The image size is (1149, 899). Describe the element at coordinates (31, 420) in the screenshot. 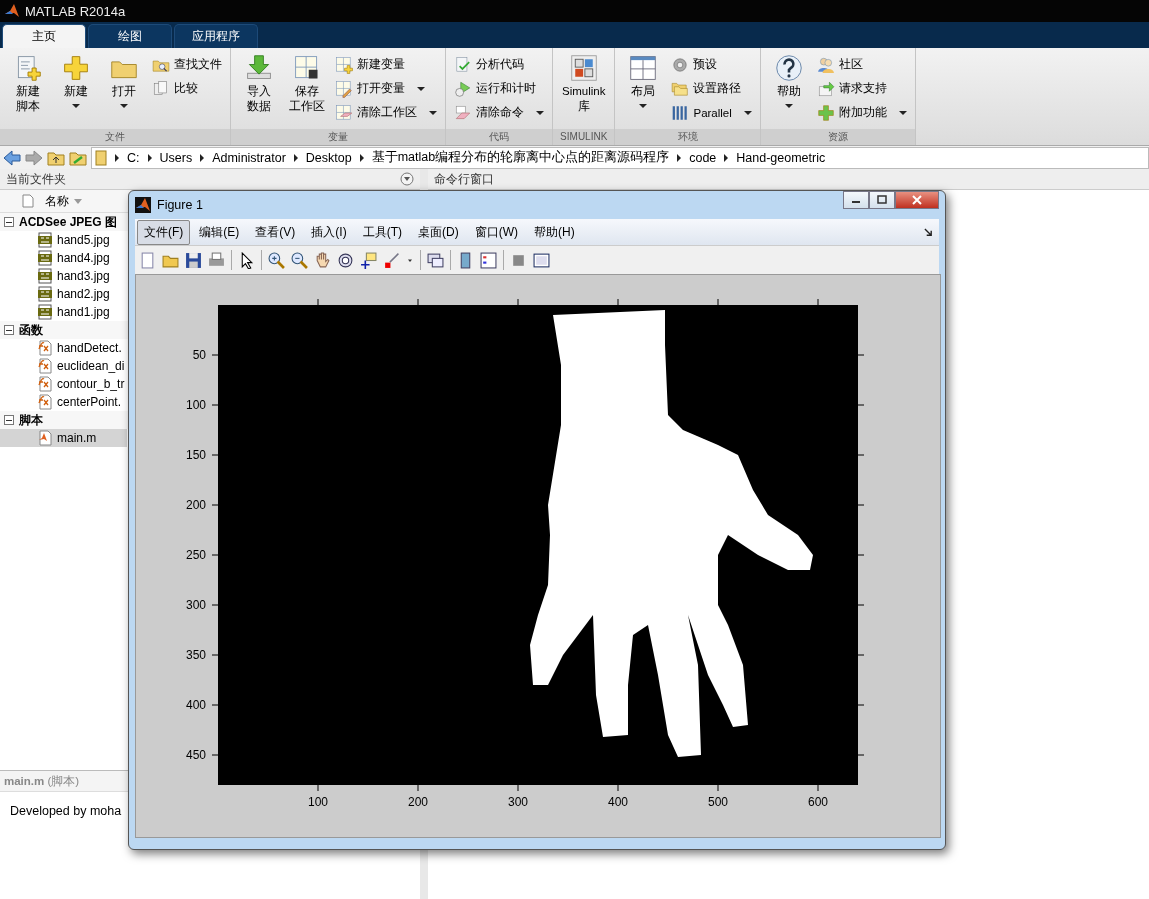

I see `group-name: 脚本` at that location.